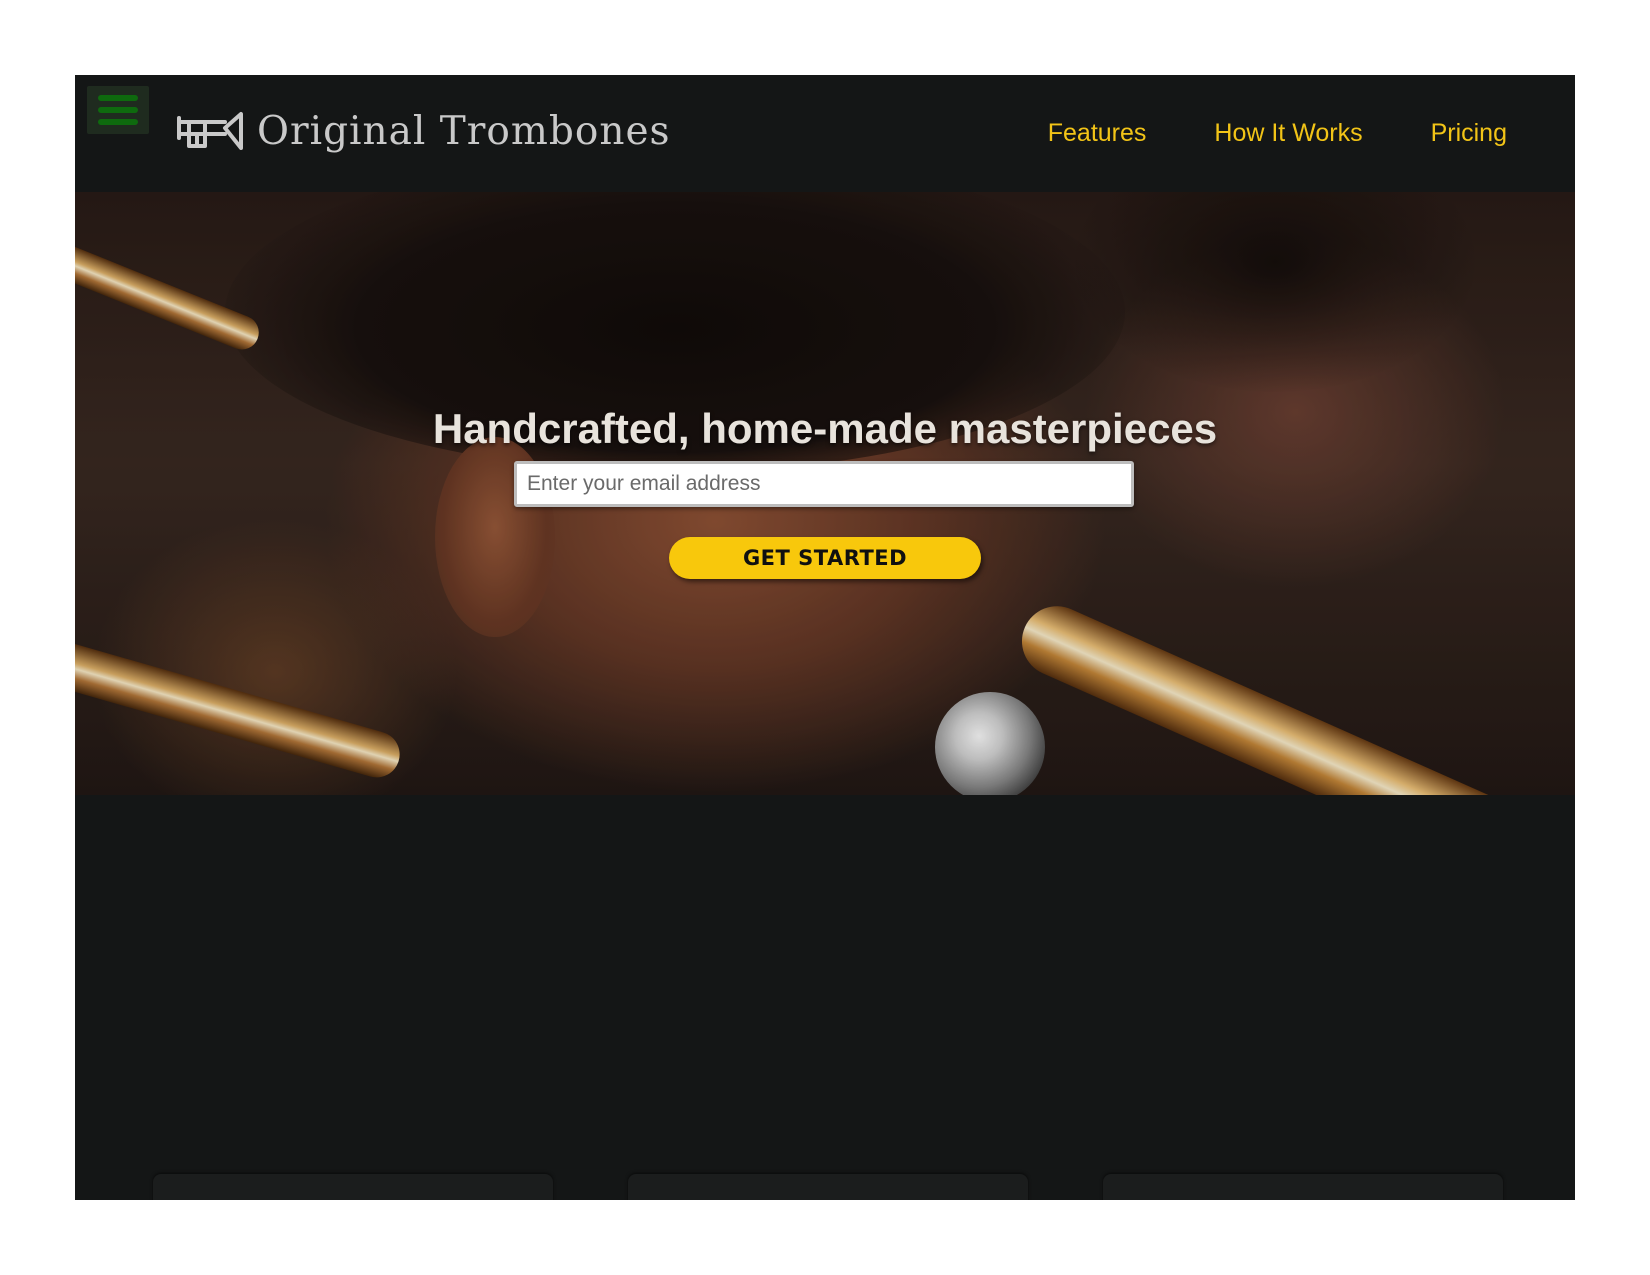 This screenshot has height=1275, width=1650. Describe the element at coordinates (825, 558) in the screenshot. I see `get-started-button: GET STARTED` at that location.